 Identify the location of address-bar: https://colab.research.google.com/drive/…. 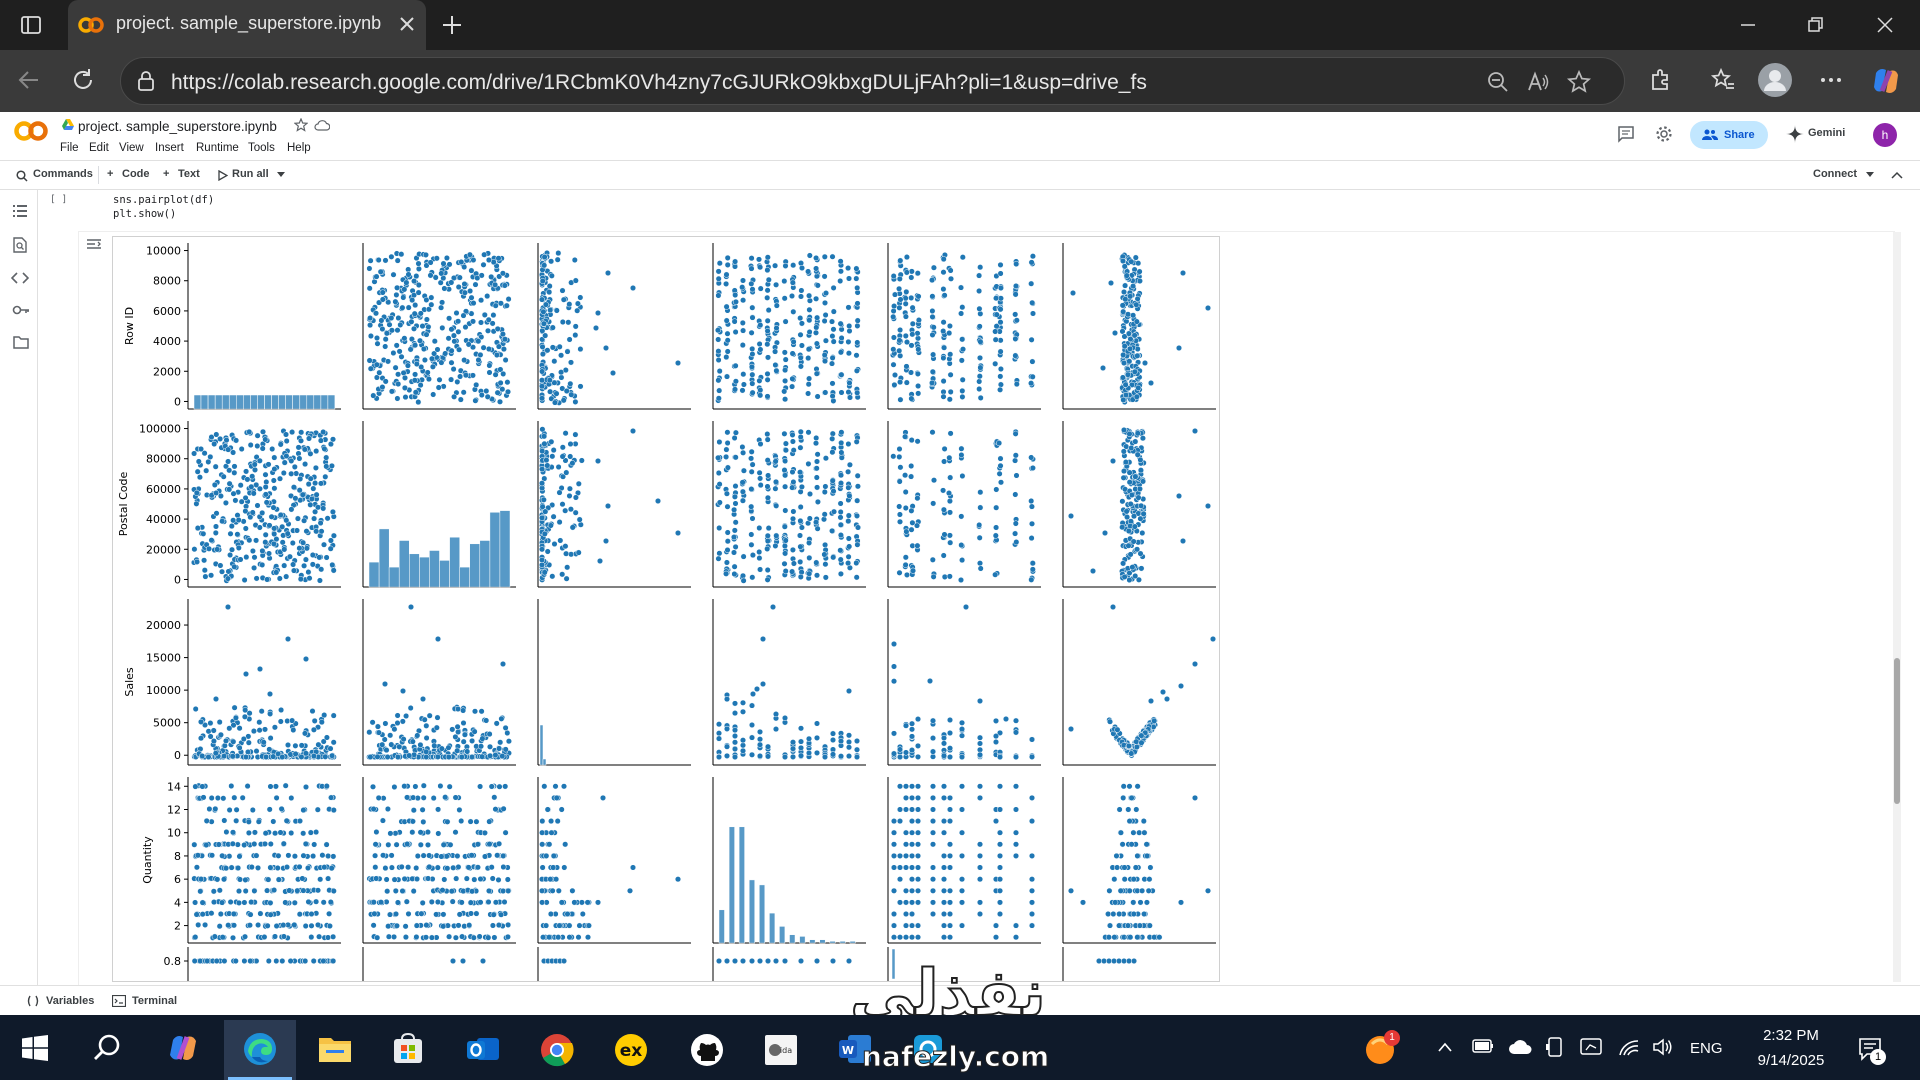
(872, 81).